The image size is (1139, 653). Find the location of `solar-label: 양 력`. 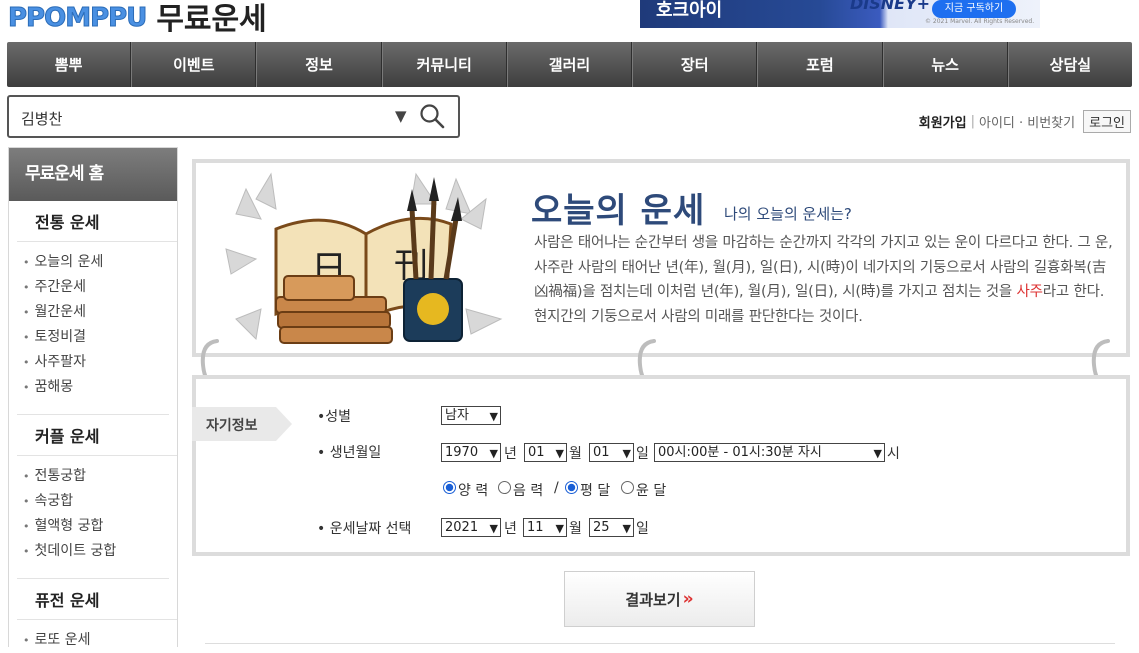

solar-label: 양 력 is located at coordinates (473, 490).